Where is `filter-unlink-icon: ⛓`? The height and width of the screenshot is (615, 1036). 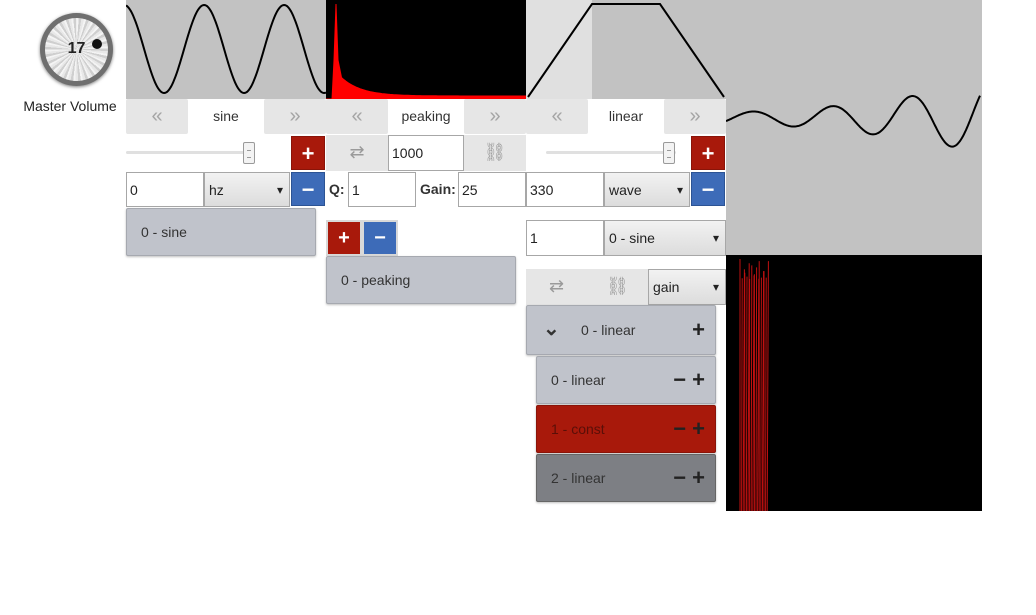 filter-unlink-icon: ⛓ is located at coordinates (495, 153).